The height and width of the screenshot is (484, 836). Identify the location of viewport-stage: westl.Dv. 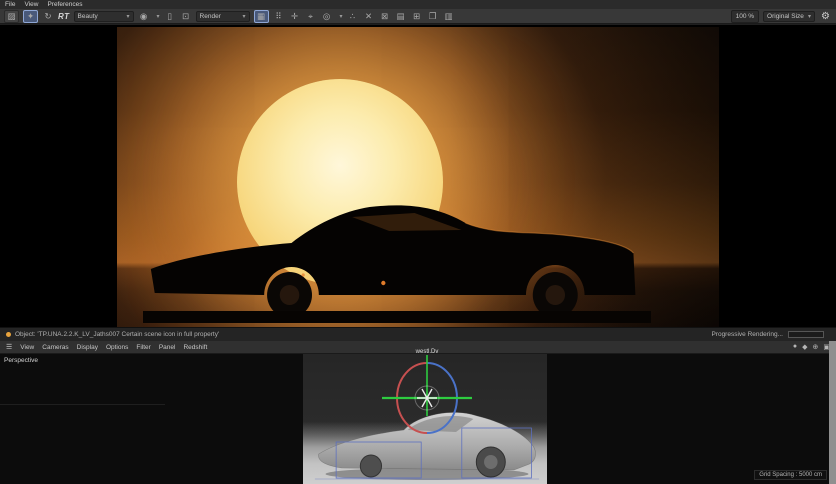
(425, 416).